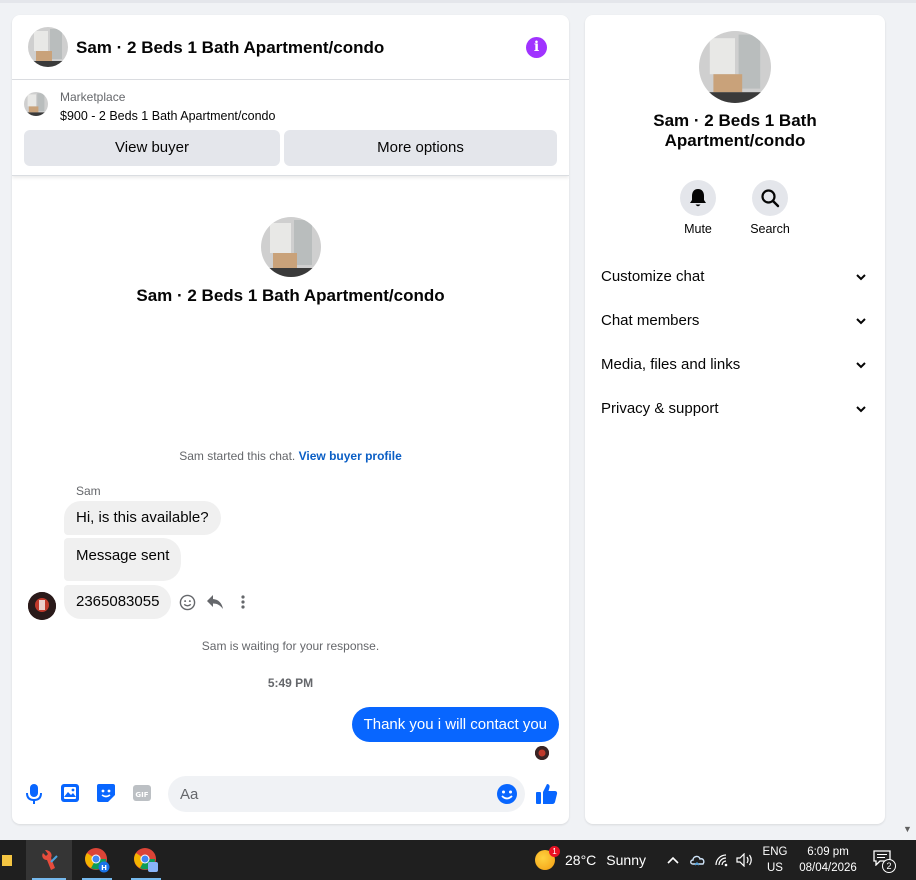 The height and width of the screenshot is (880, 916). I want to click on sun-icon: 1, so click(547, 858).